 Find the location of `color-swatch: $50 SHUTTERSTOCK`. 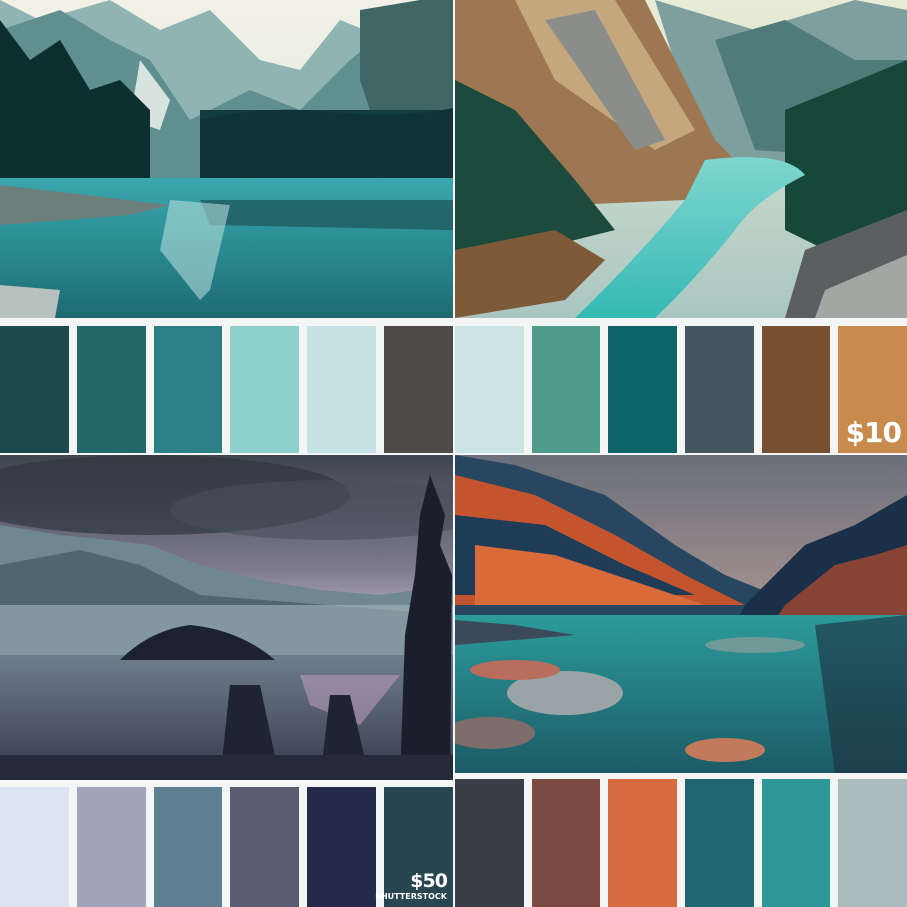

color-swatch: $50 SHUTTERSTOCK is located at coordinates (414, 847).